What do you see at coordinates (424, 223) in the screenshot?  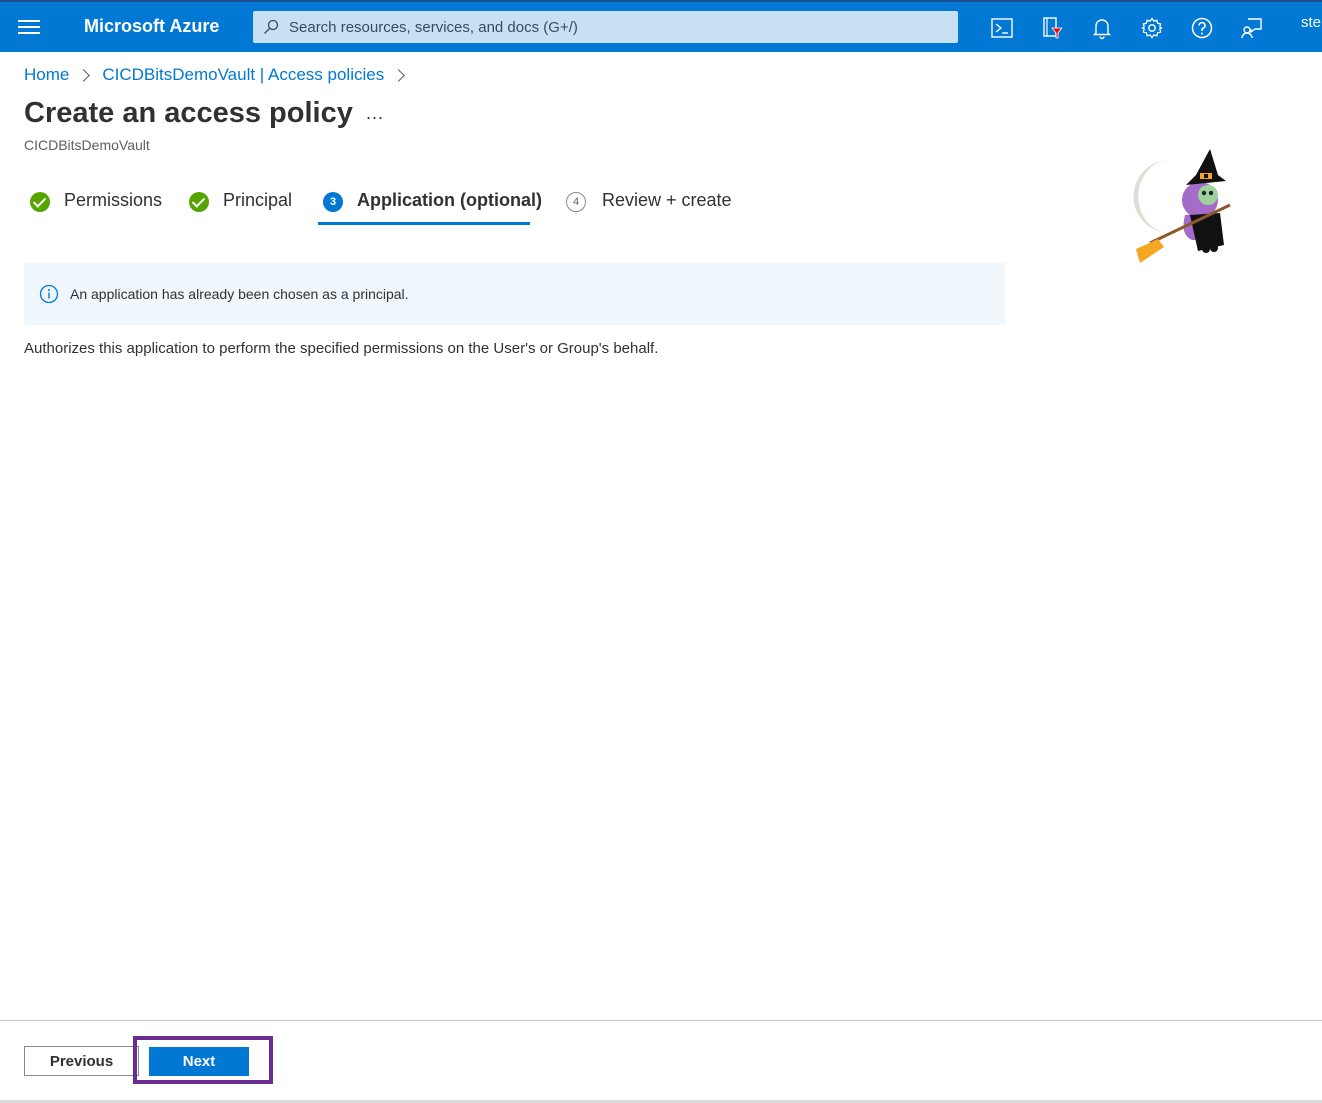 I see `active-tab-indicator` at bounding box center [424, 223].